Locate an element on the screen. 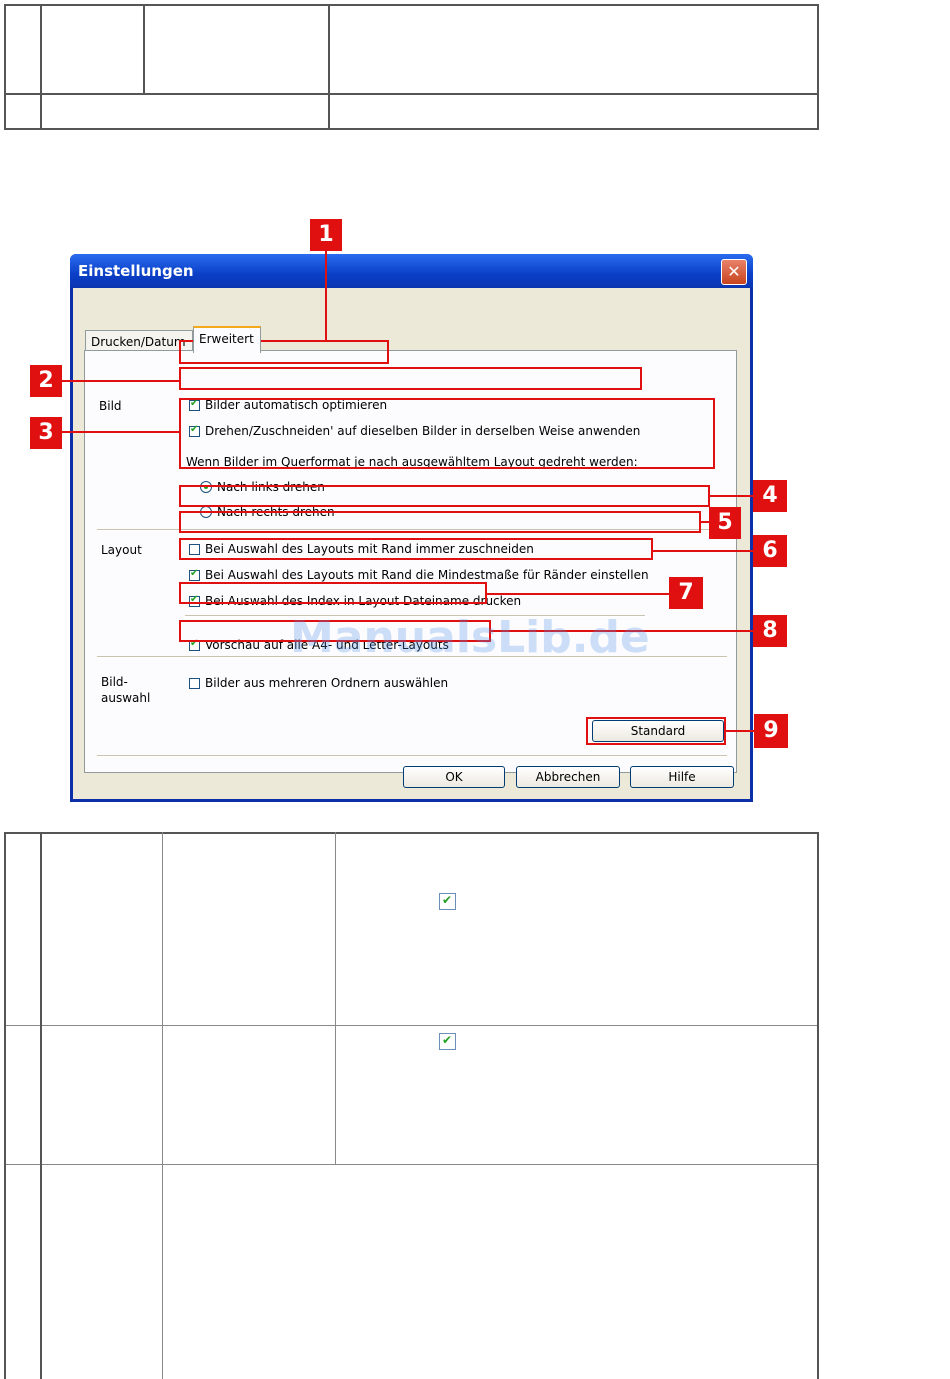 This screenshot has width=950, height=1379. callout-8: 8 is located at coordinates (770, 631).